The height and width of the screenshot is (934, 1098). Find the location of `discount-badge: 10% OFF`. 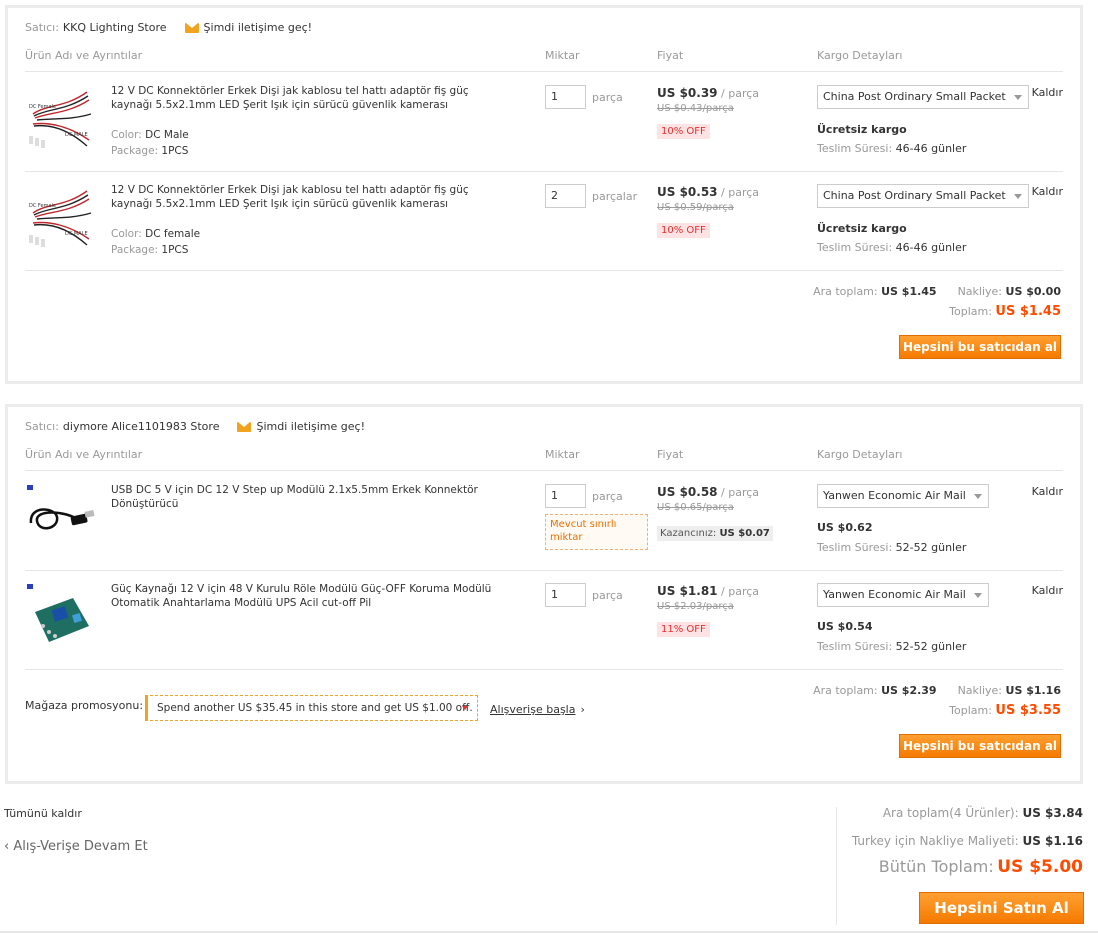

discount-badge: 10% OFF is located at coordinates (683, 131).